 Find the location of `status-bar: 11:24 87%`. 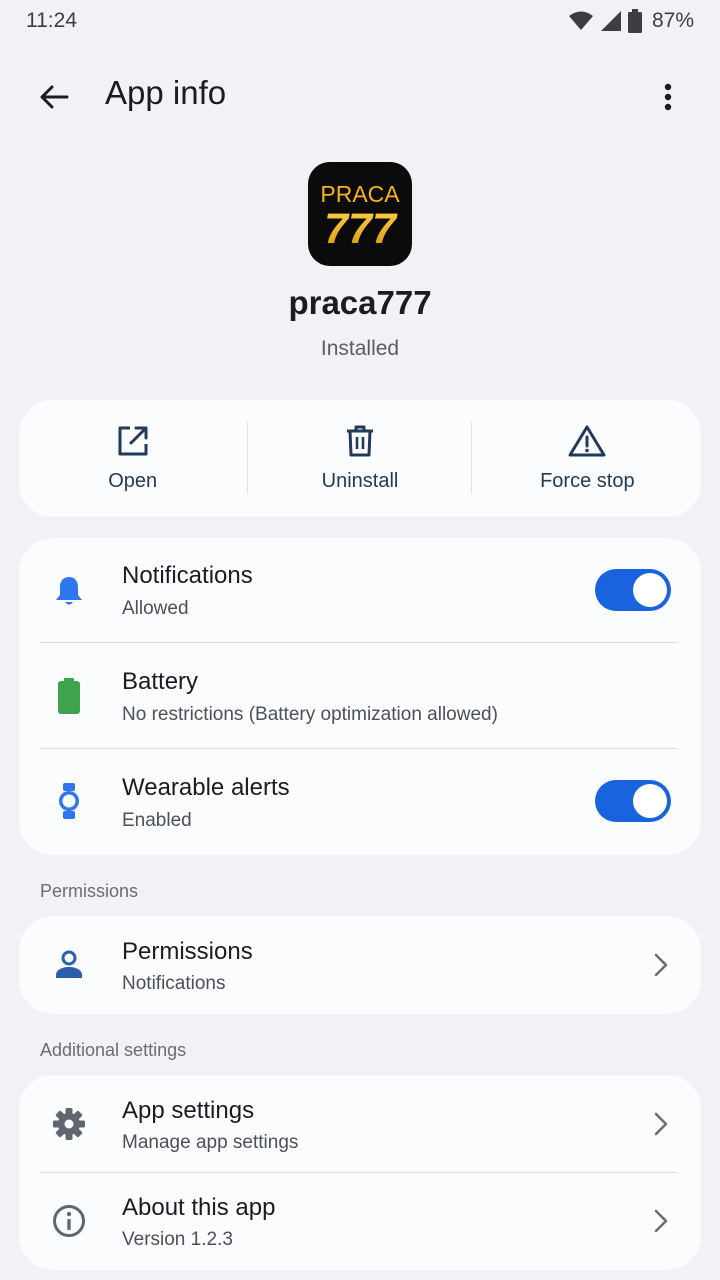

status-bar: 11:24 87% is located at coordinates (360, 22).